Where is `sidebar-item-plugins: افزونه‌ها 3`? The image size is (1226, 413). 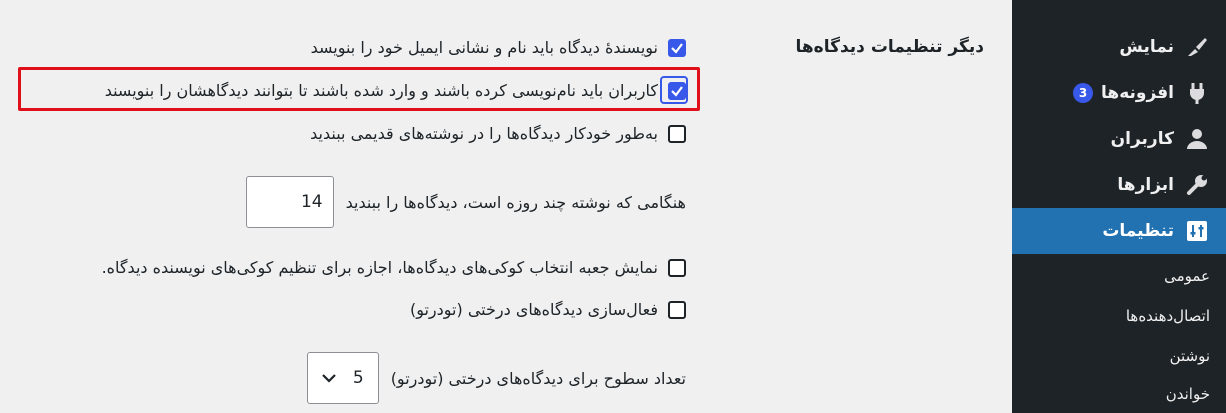
sidebar-item-plugins: افزونه‌ها 3 is located at coordinates (1119, 93).